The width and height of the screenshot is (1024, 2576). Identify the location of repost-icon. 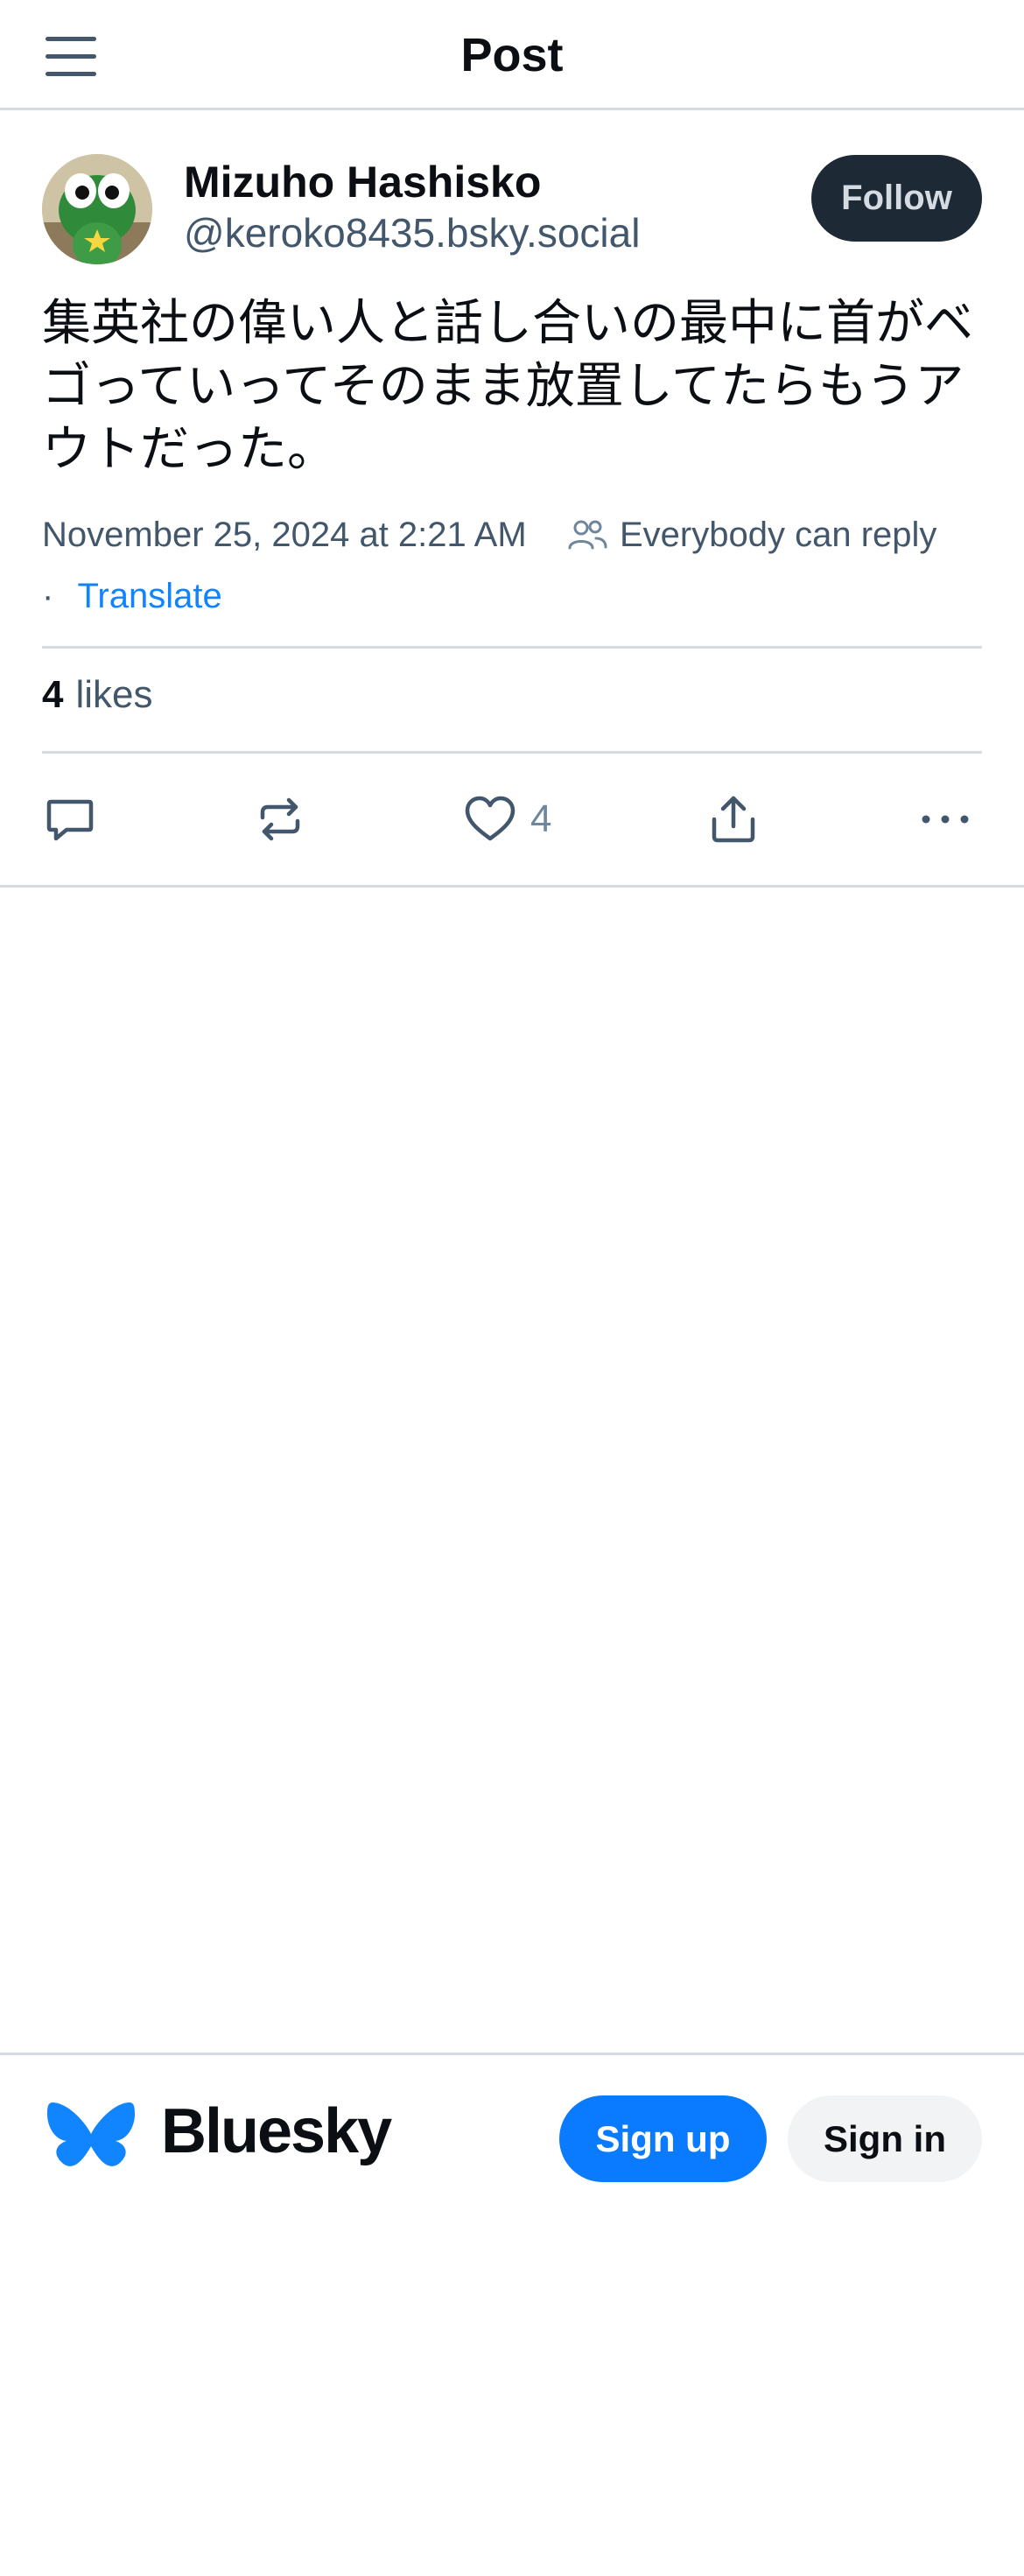
(280, 819).